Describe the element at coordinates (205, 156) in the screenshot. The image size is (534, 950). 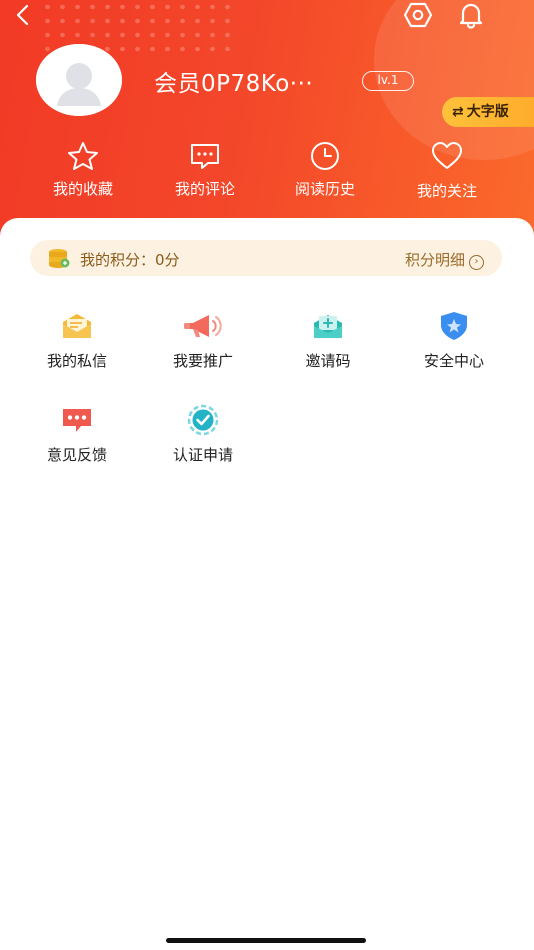
I see `comment-icon` at that location.